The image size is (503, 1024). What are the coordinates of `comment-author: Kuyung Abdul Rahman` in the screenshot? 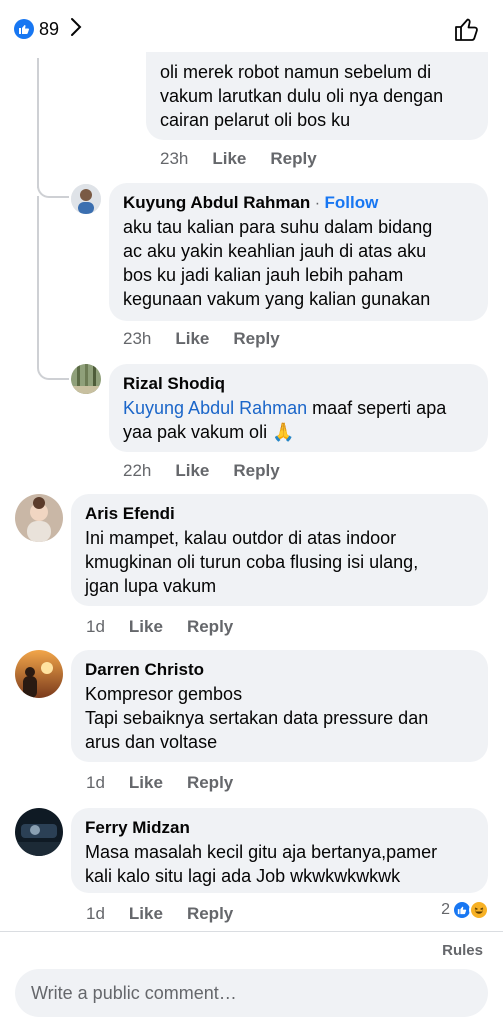 It's located at (216, 202).